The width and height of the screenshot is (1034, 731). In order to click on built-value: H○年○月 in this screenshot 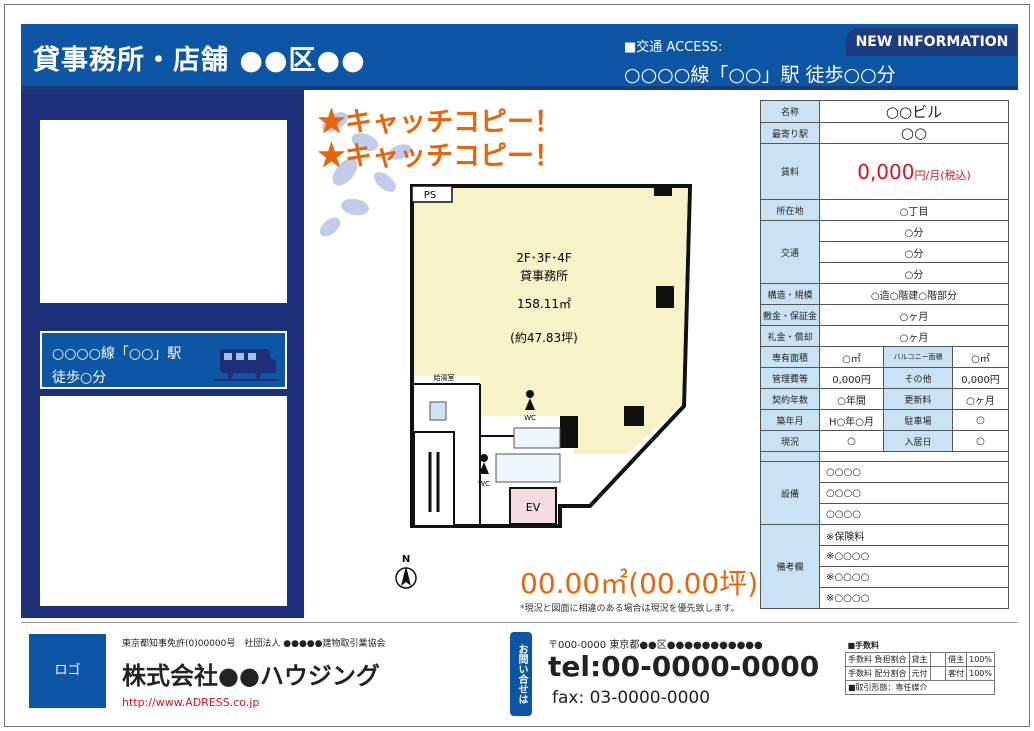, I will do `click(852, 420)`.